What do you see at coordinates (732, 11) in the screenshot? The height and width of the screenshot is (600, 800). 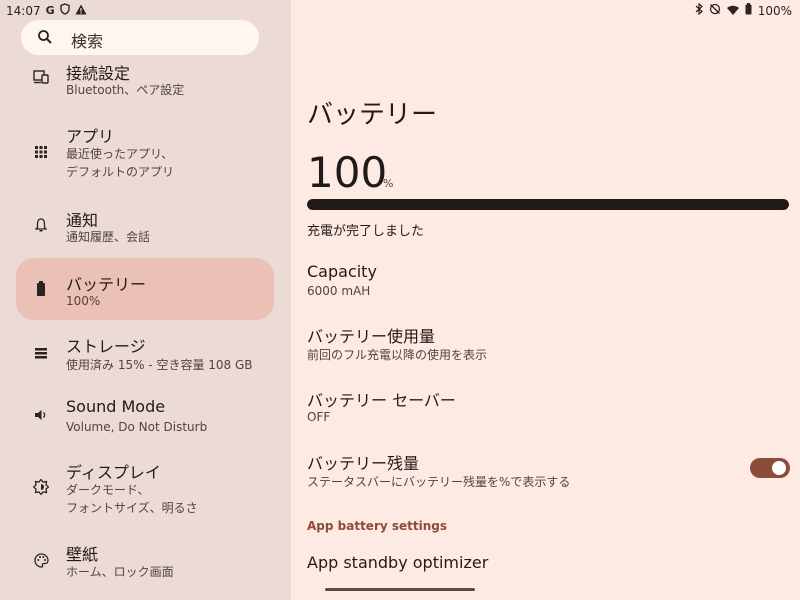 I see `wifi-icon` at bounding box center [732, 11].